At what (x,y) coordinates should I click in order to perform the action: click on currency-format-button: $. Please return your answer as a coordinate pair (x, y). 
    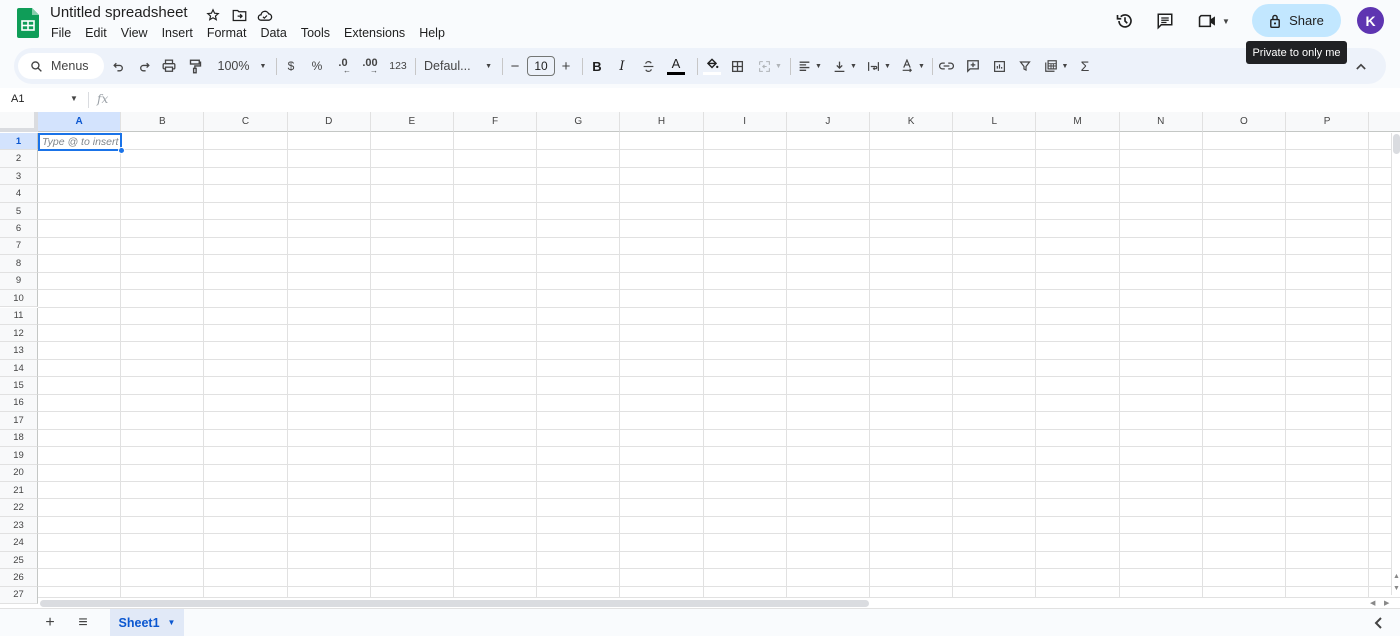
    Looking at the image, I should click on (291, 66).